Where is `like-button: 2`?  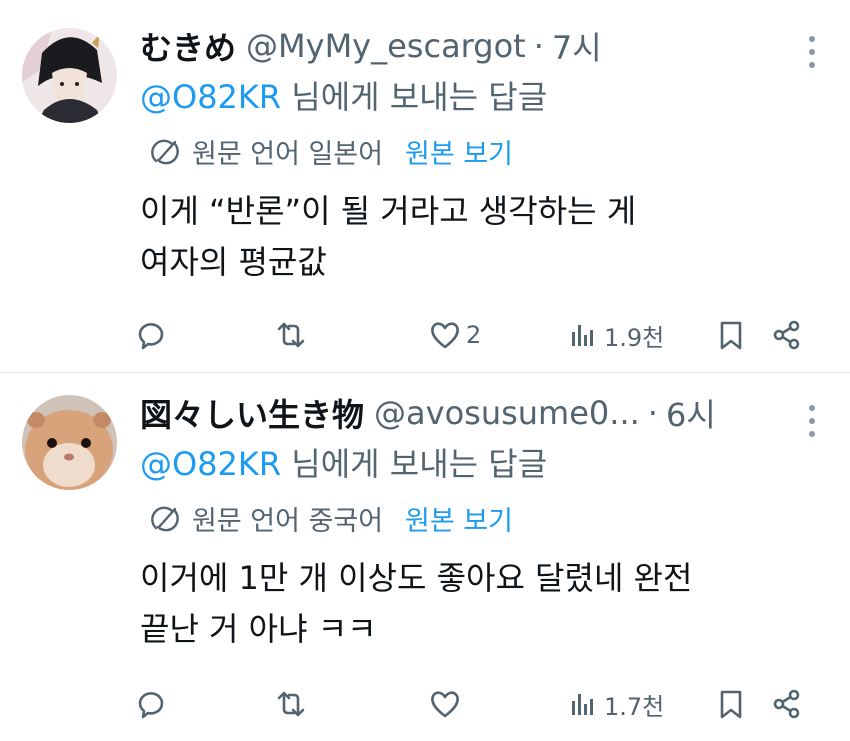
like-button: 2 is located at coordinates (454, 335).